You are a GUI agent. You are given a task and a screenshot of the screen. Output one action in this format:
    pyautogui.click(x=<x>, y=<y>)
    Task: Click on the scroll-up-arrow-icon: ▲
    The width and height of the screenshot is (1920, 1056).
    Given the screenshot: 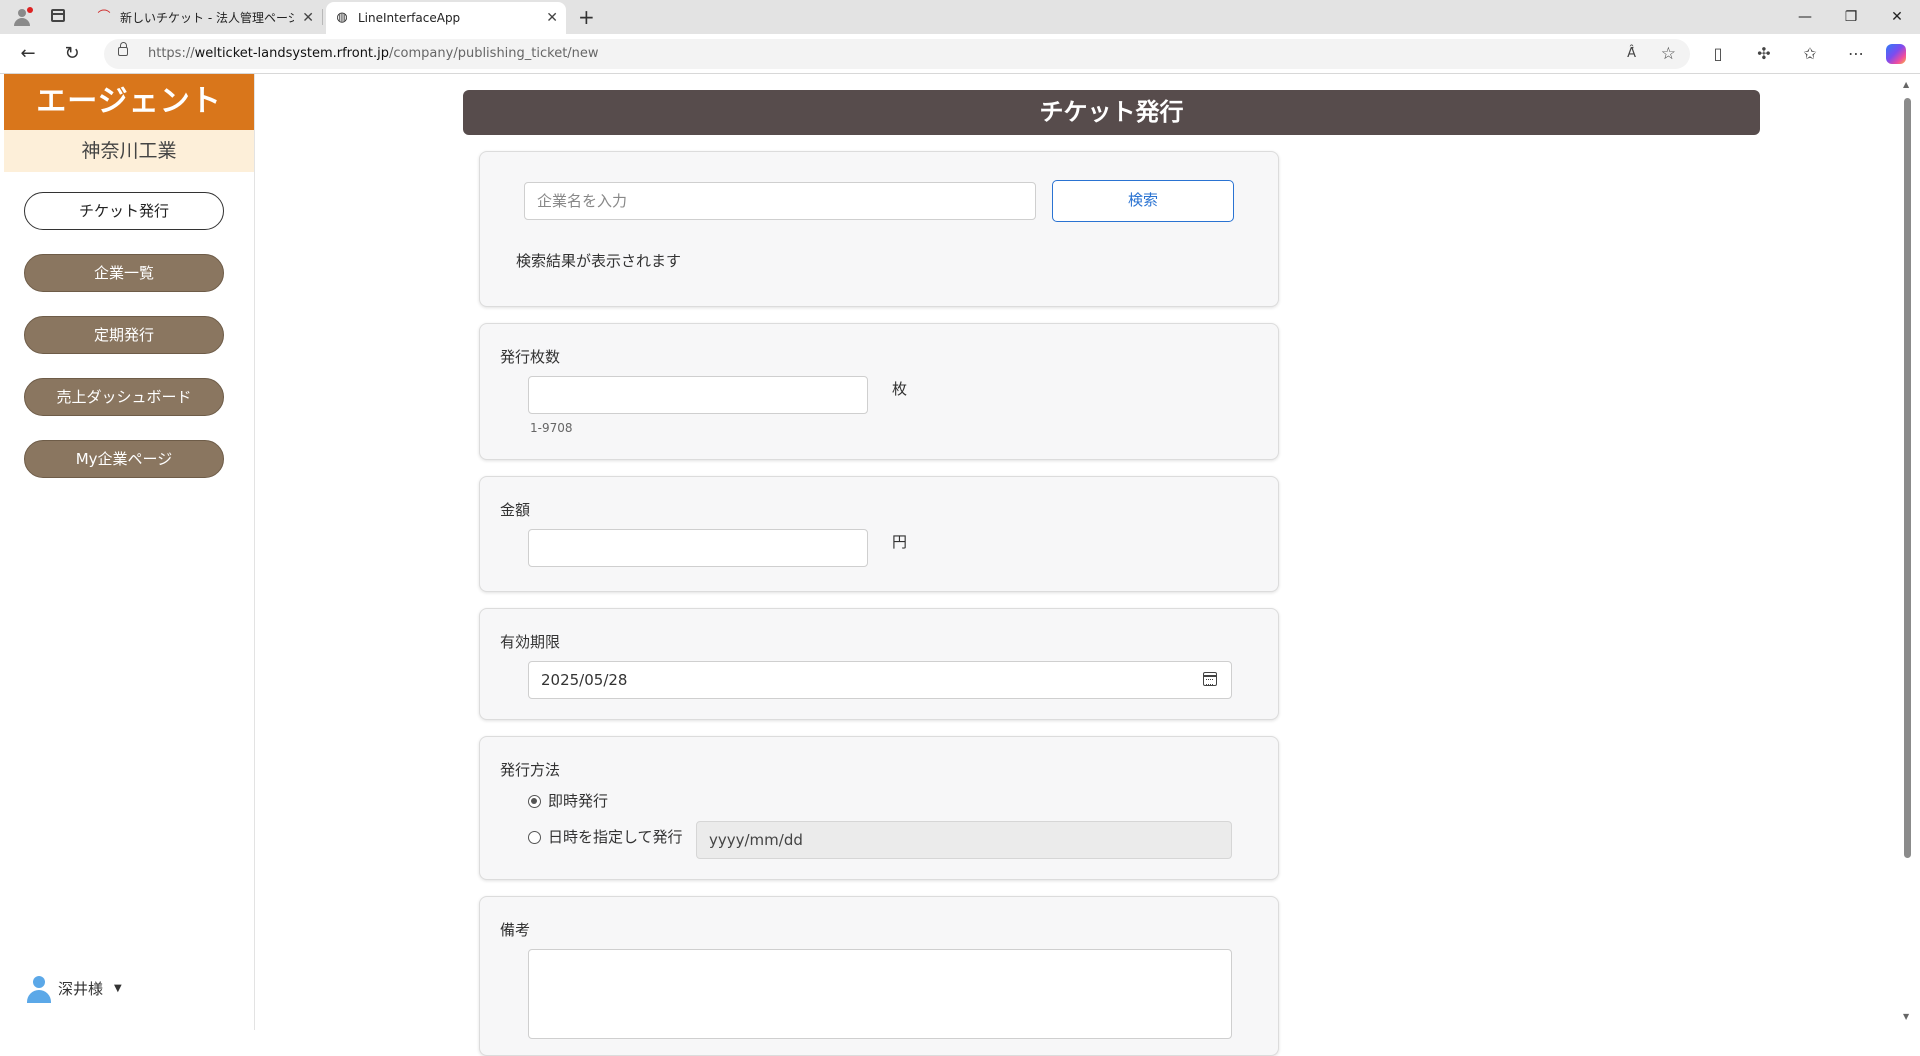 What is the action you would take?
    pyautogui.click(x=1906, y=84)
    